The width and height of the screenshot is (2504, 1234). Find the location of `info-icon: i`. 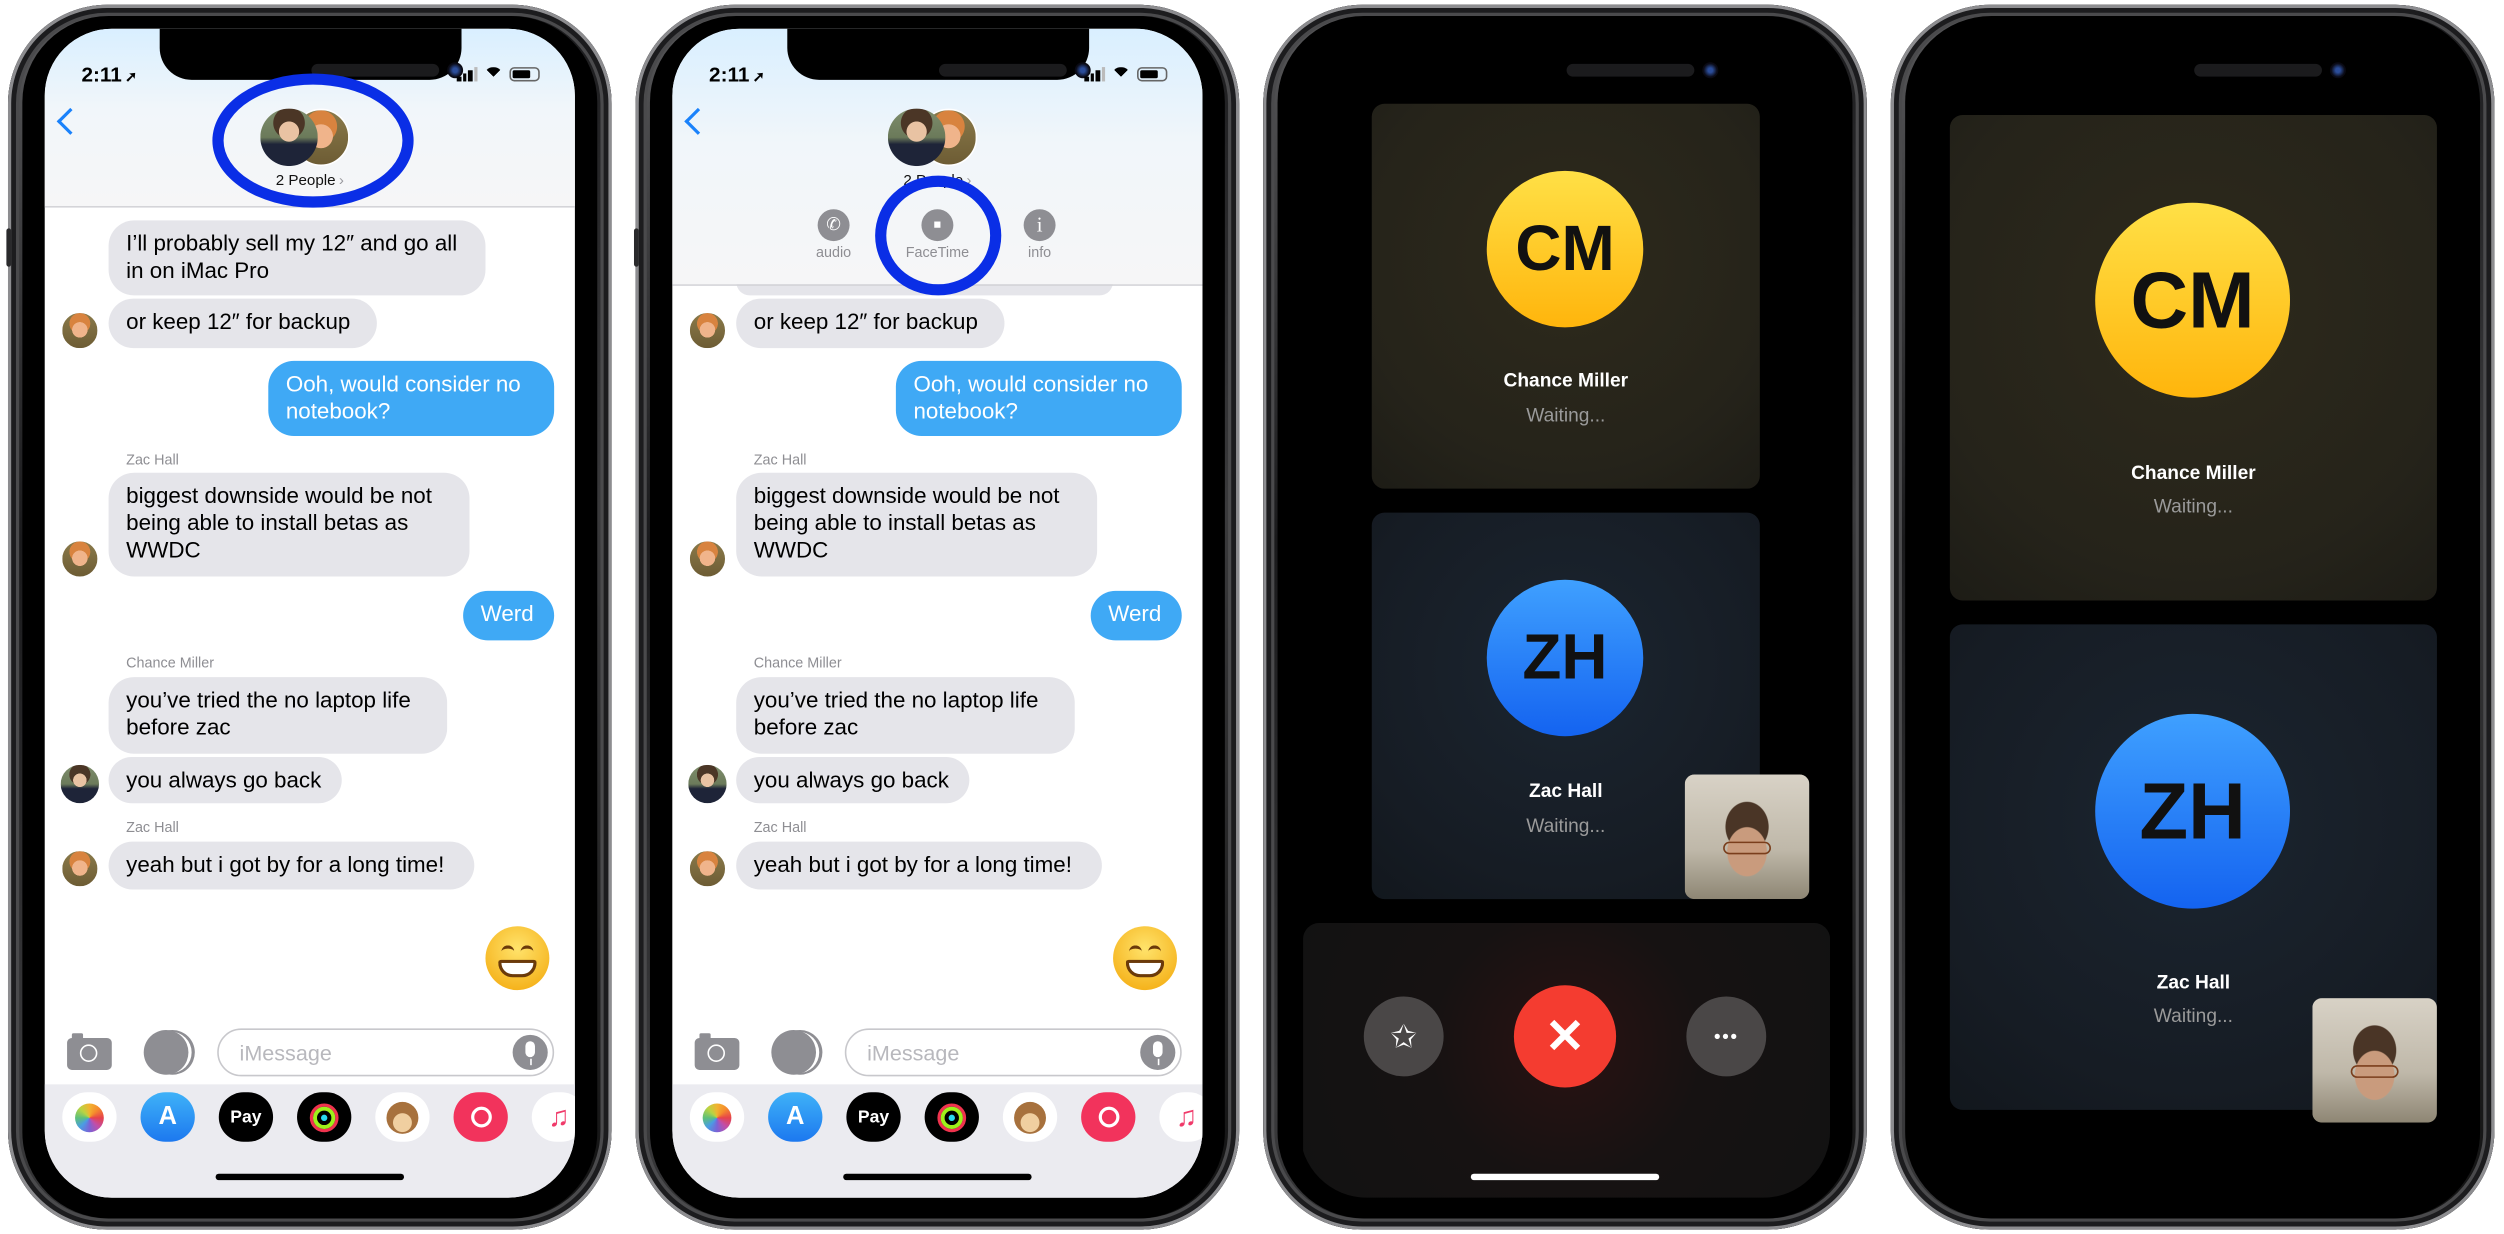

info-icon: i is located at coordinates (1039, 225).